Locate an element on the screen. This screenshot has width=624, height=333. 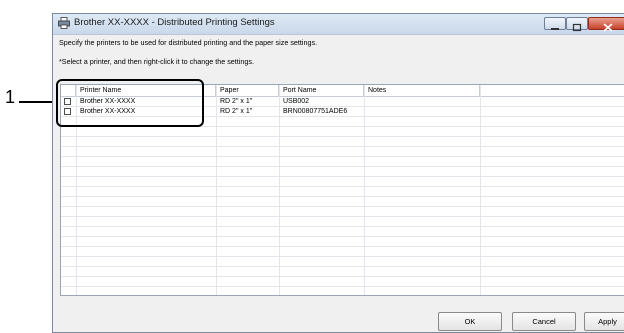
column-header-empty is located at coordinates (552, 90).